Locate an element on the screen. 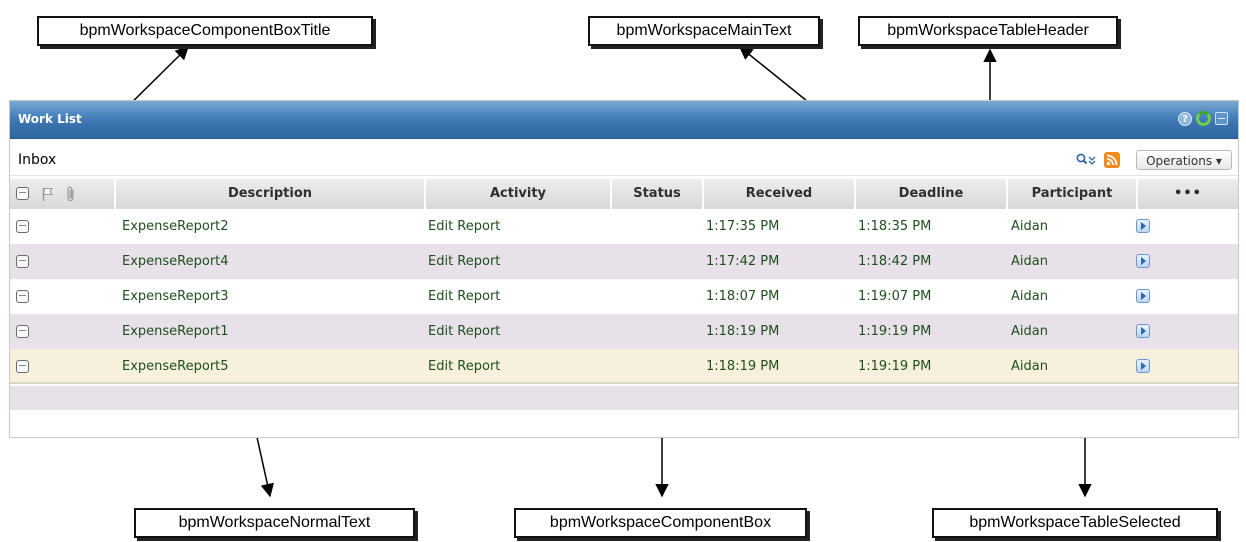 This screenshot has height=542, width=1246. rss-glyph-icon is located at coordinates (1112, 160).